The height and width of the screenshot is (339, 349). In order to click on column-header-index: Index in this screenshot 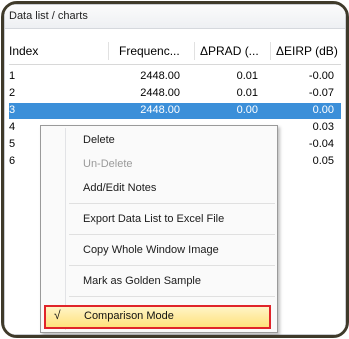, I will do `click(23, 51)`.